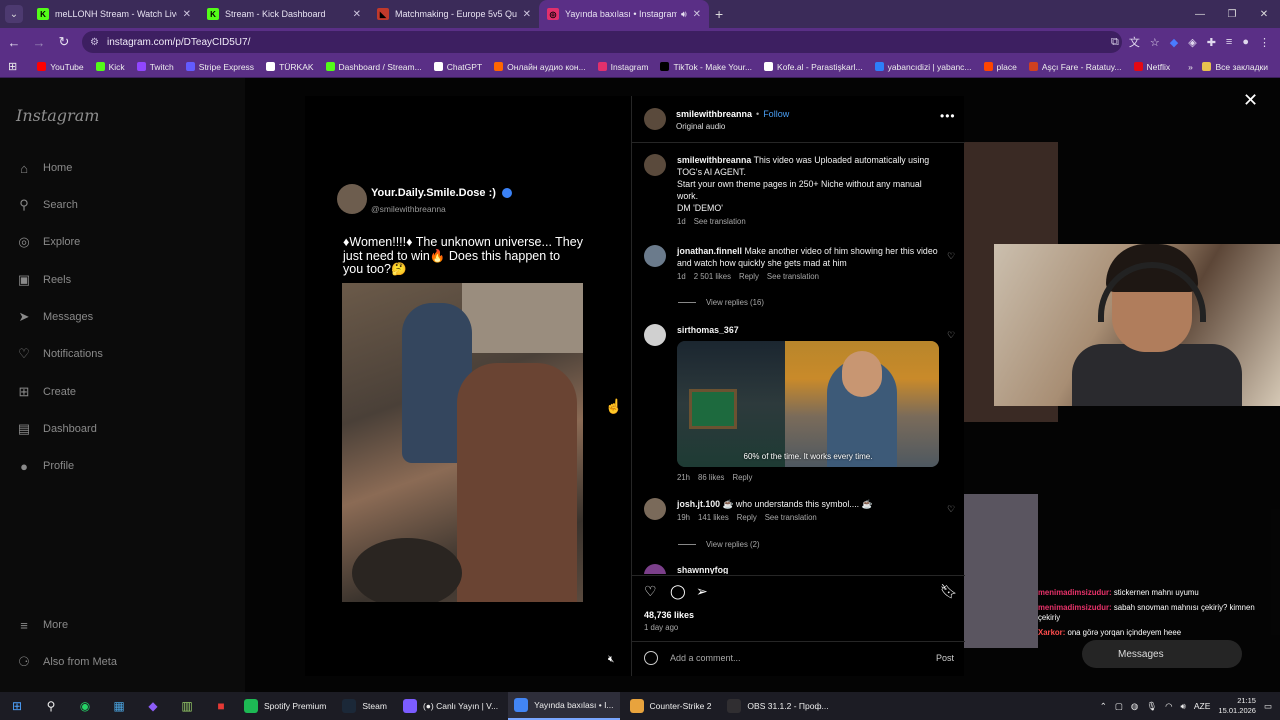 This screenshot has height=720, width=1280. I want to click on taskbar-app: Counter-Strike 2, so click(671, 706).